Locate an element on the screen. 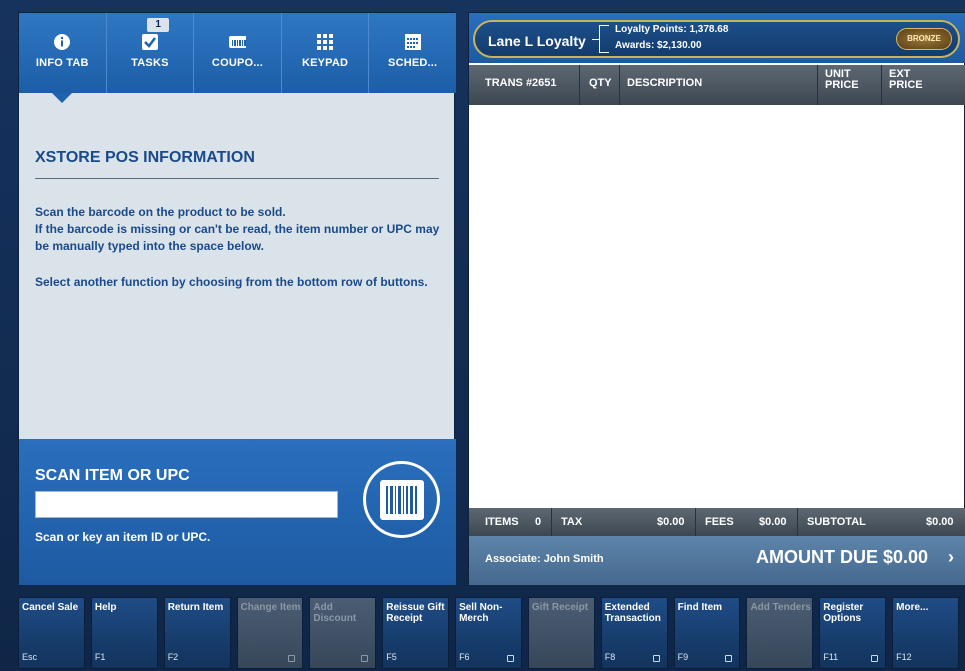 This screenshot has width=965, height=671. col-qty: QTY is located at coordinates (600, 83).